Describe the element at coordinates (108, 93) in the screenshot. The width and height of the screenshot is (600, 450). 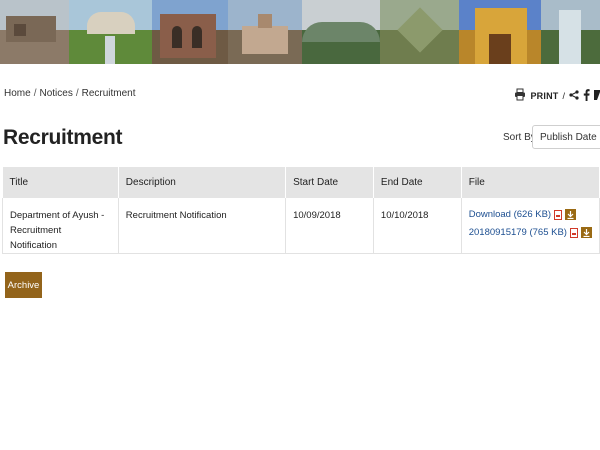
I see `breadcrumb-current: Recruitment` at that location.